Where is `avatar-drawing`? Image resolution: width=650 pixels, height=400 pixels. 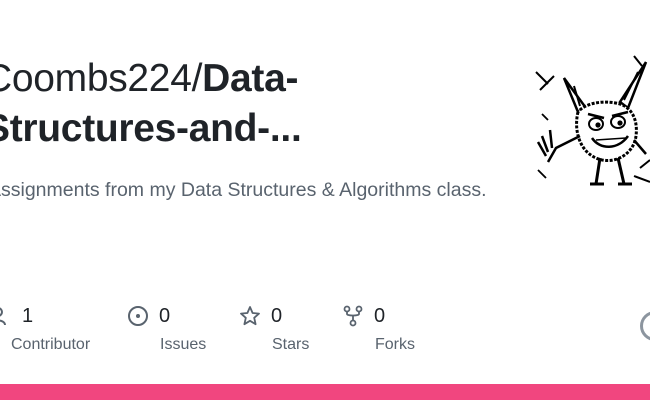 avatar-drawing is located at coordinates (592, 119).